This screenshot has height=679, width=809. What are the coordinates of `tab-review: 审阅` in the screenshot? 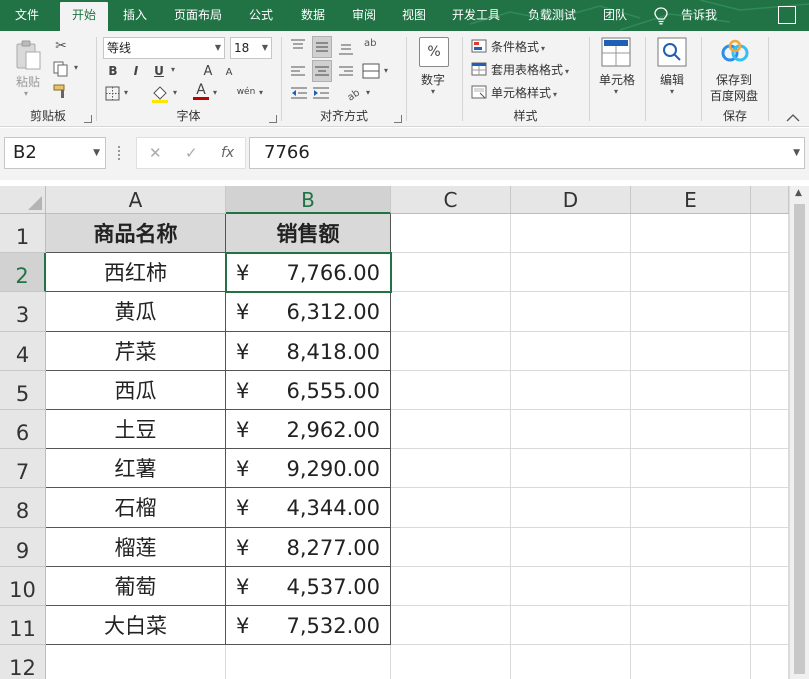 It's located at (364, 15).